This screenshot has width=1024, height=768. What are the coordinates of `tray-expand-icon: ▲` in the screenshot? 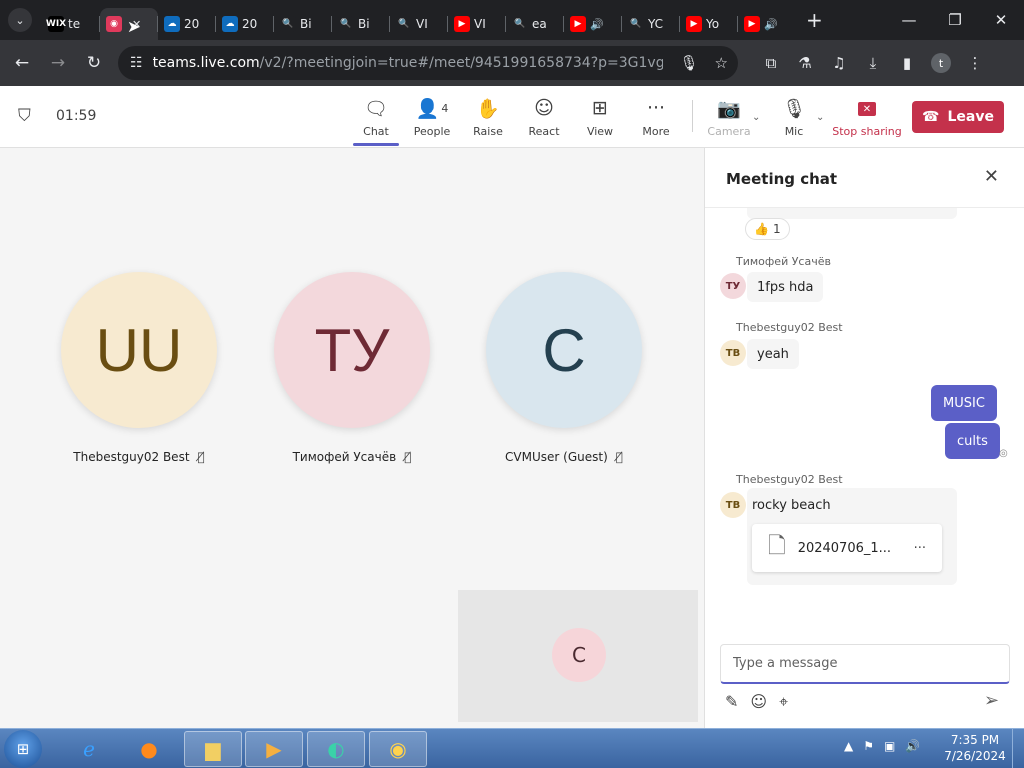 It's located at (848, 746).